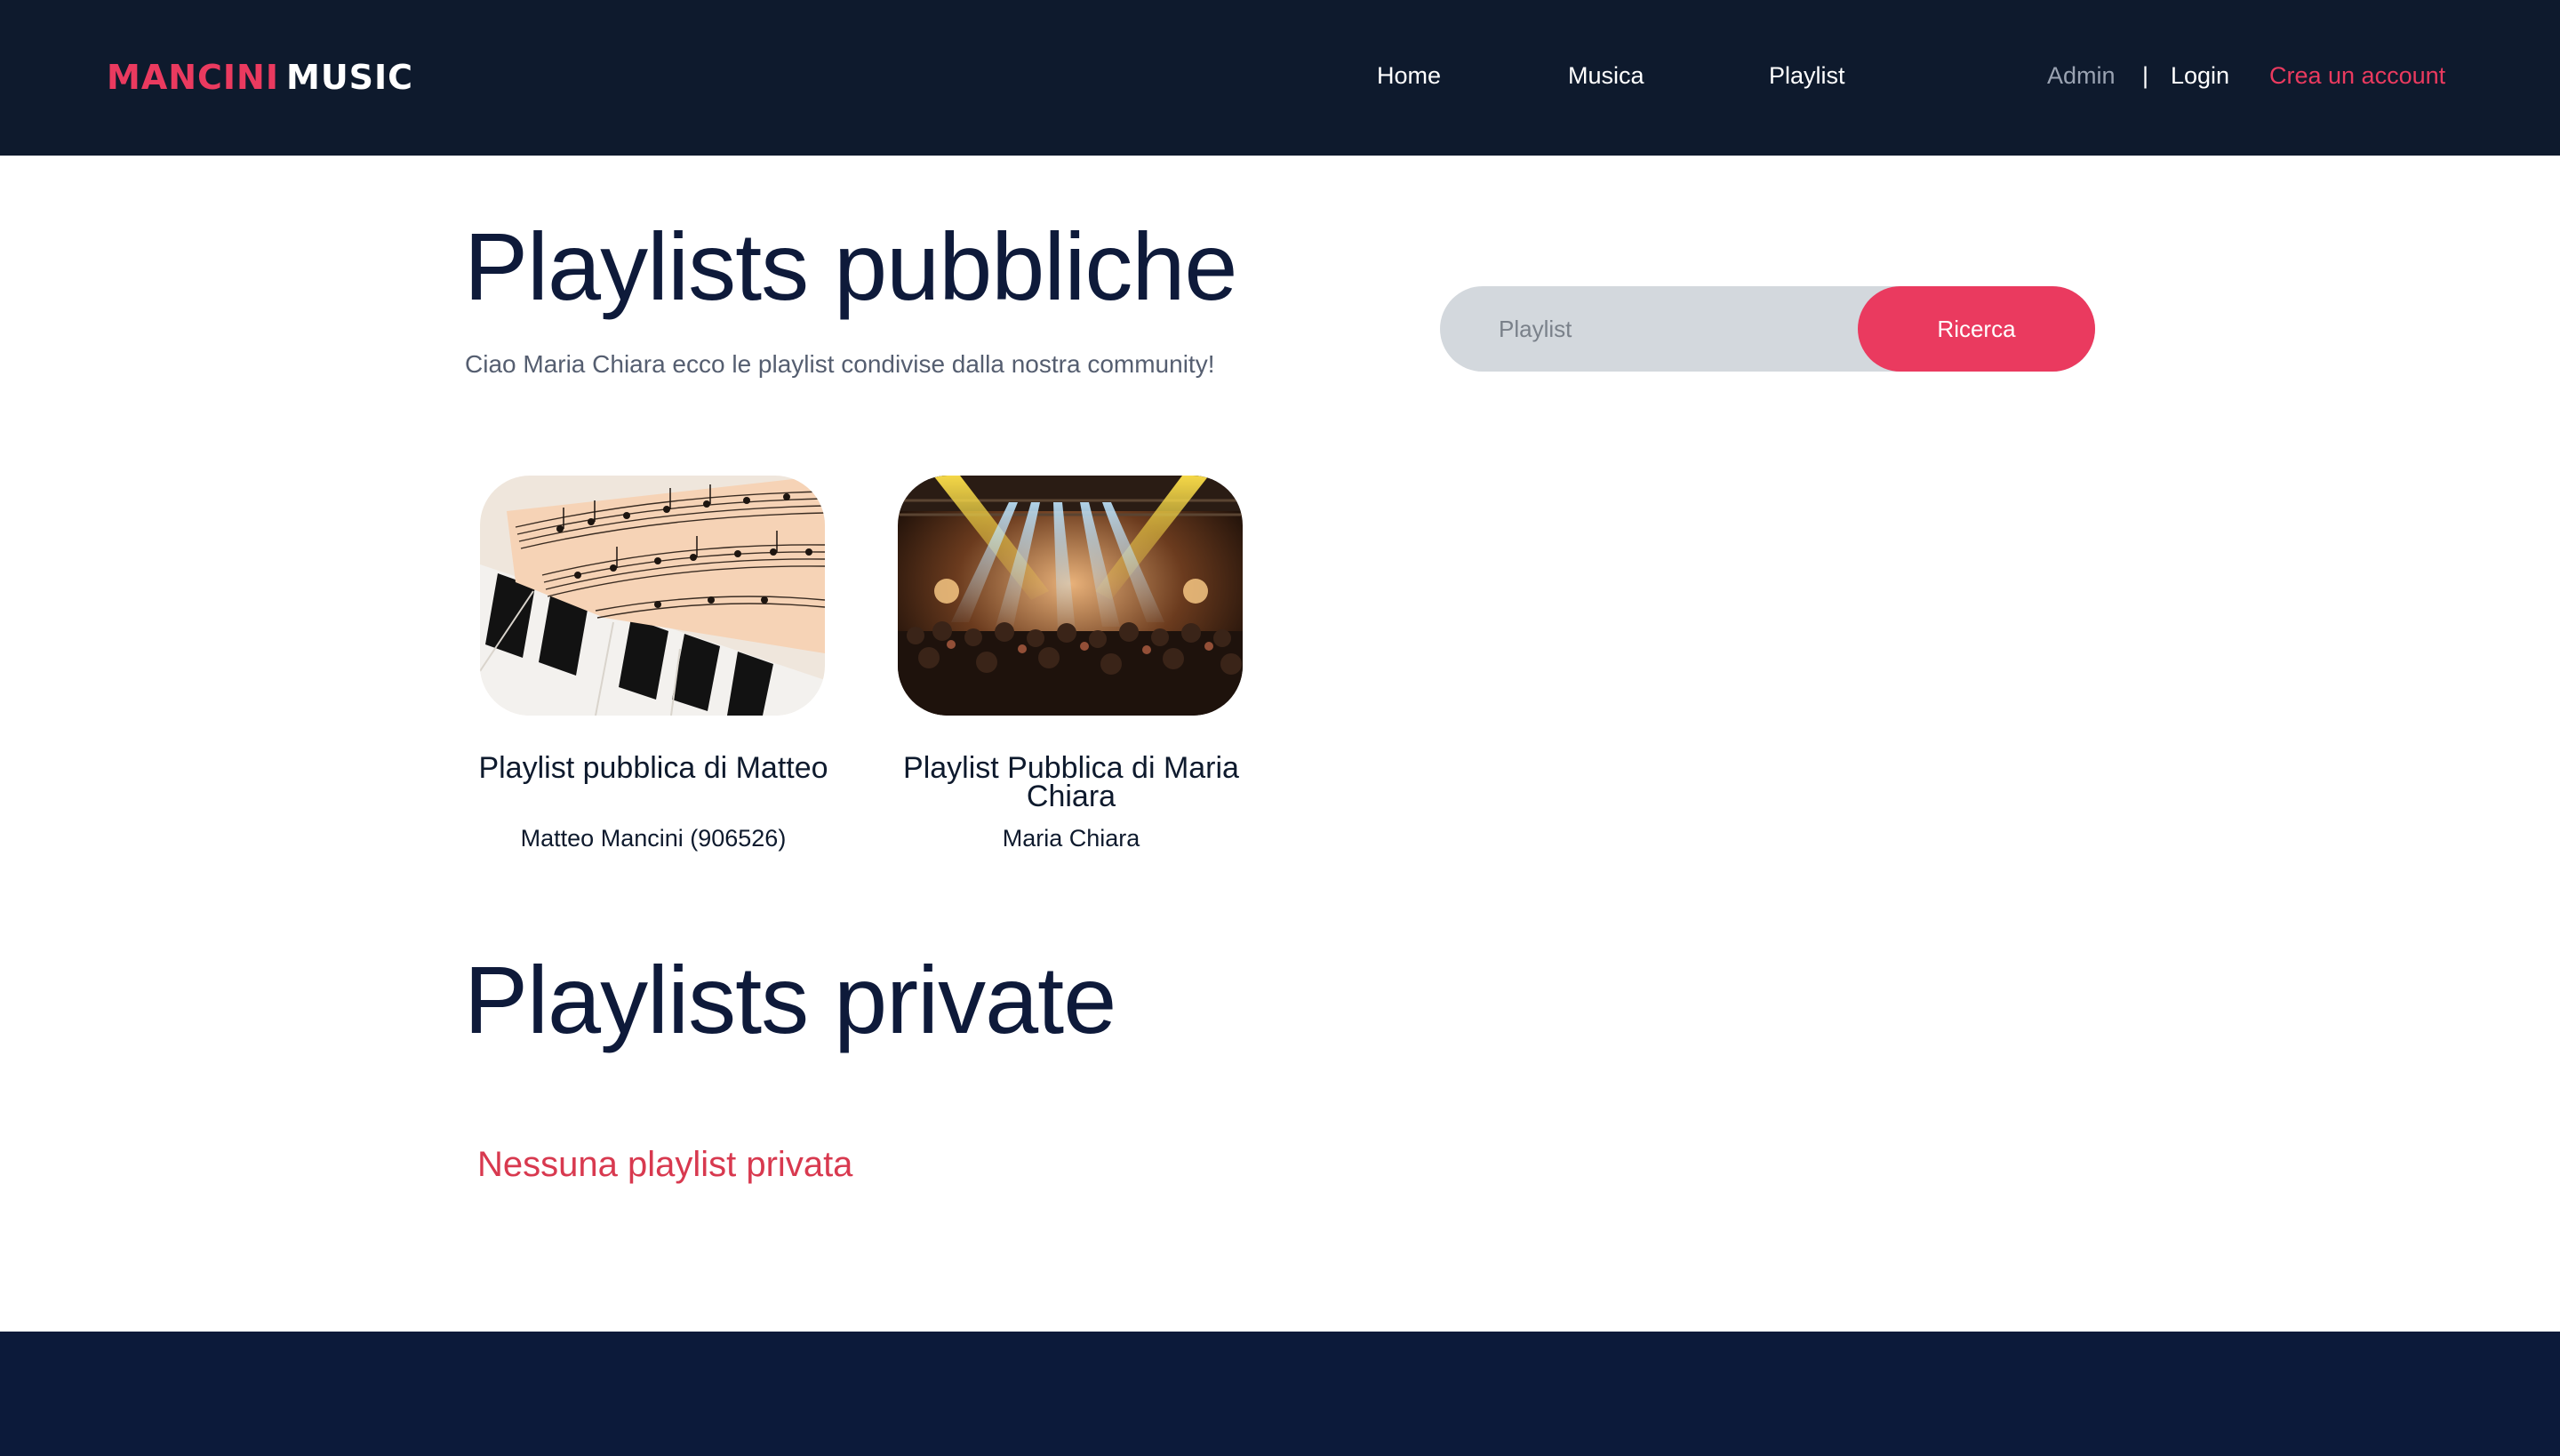  I want to click on page-footer, so click(1280, 1394).